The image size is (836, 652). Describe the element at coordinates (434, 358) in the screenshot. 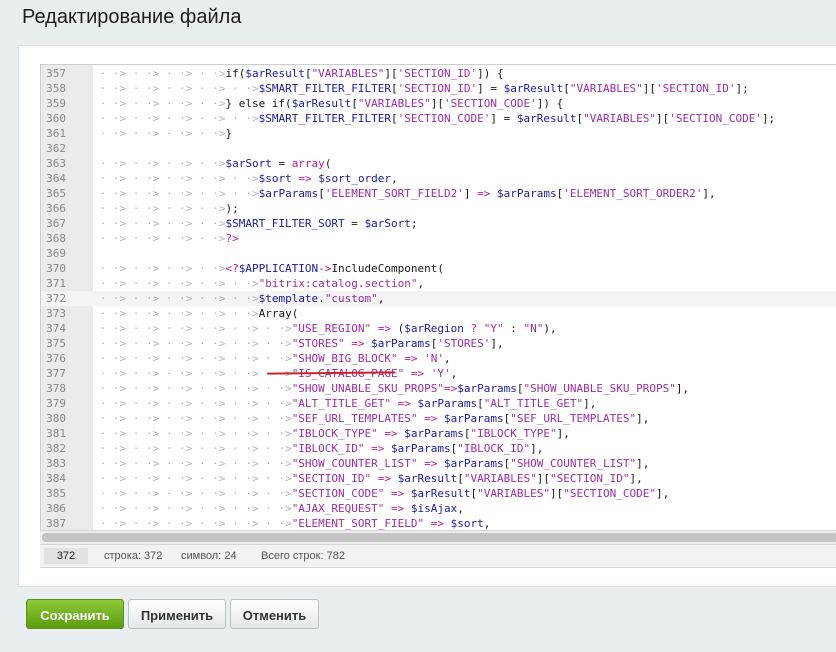

I see `code-token: 'N'` at that location.